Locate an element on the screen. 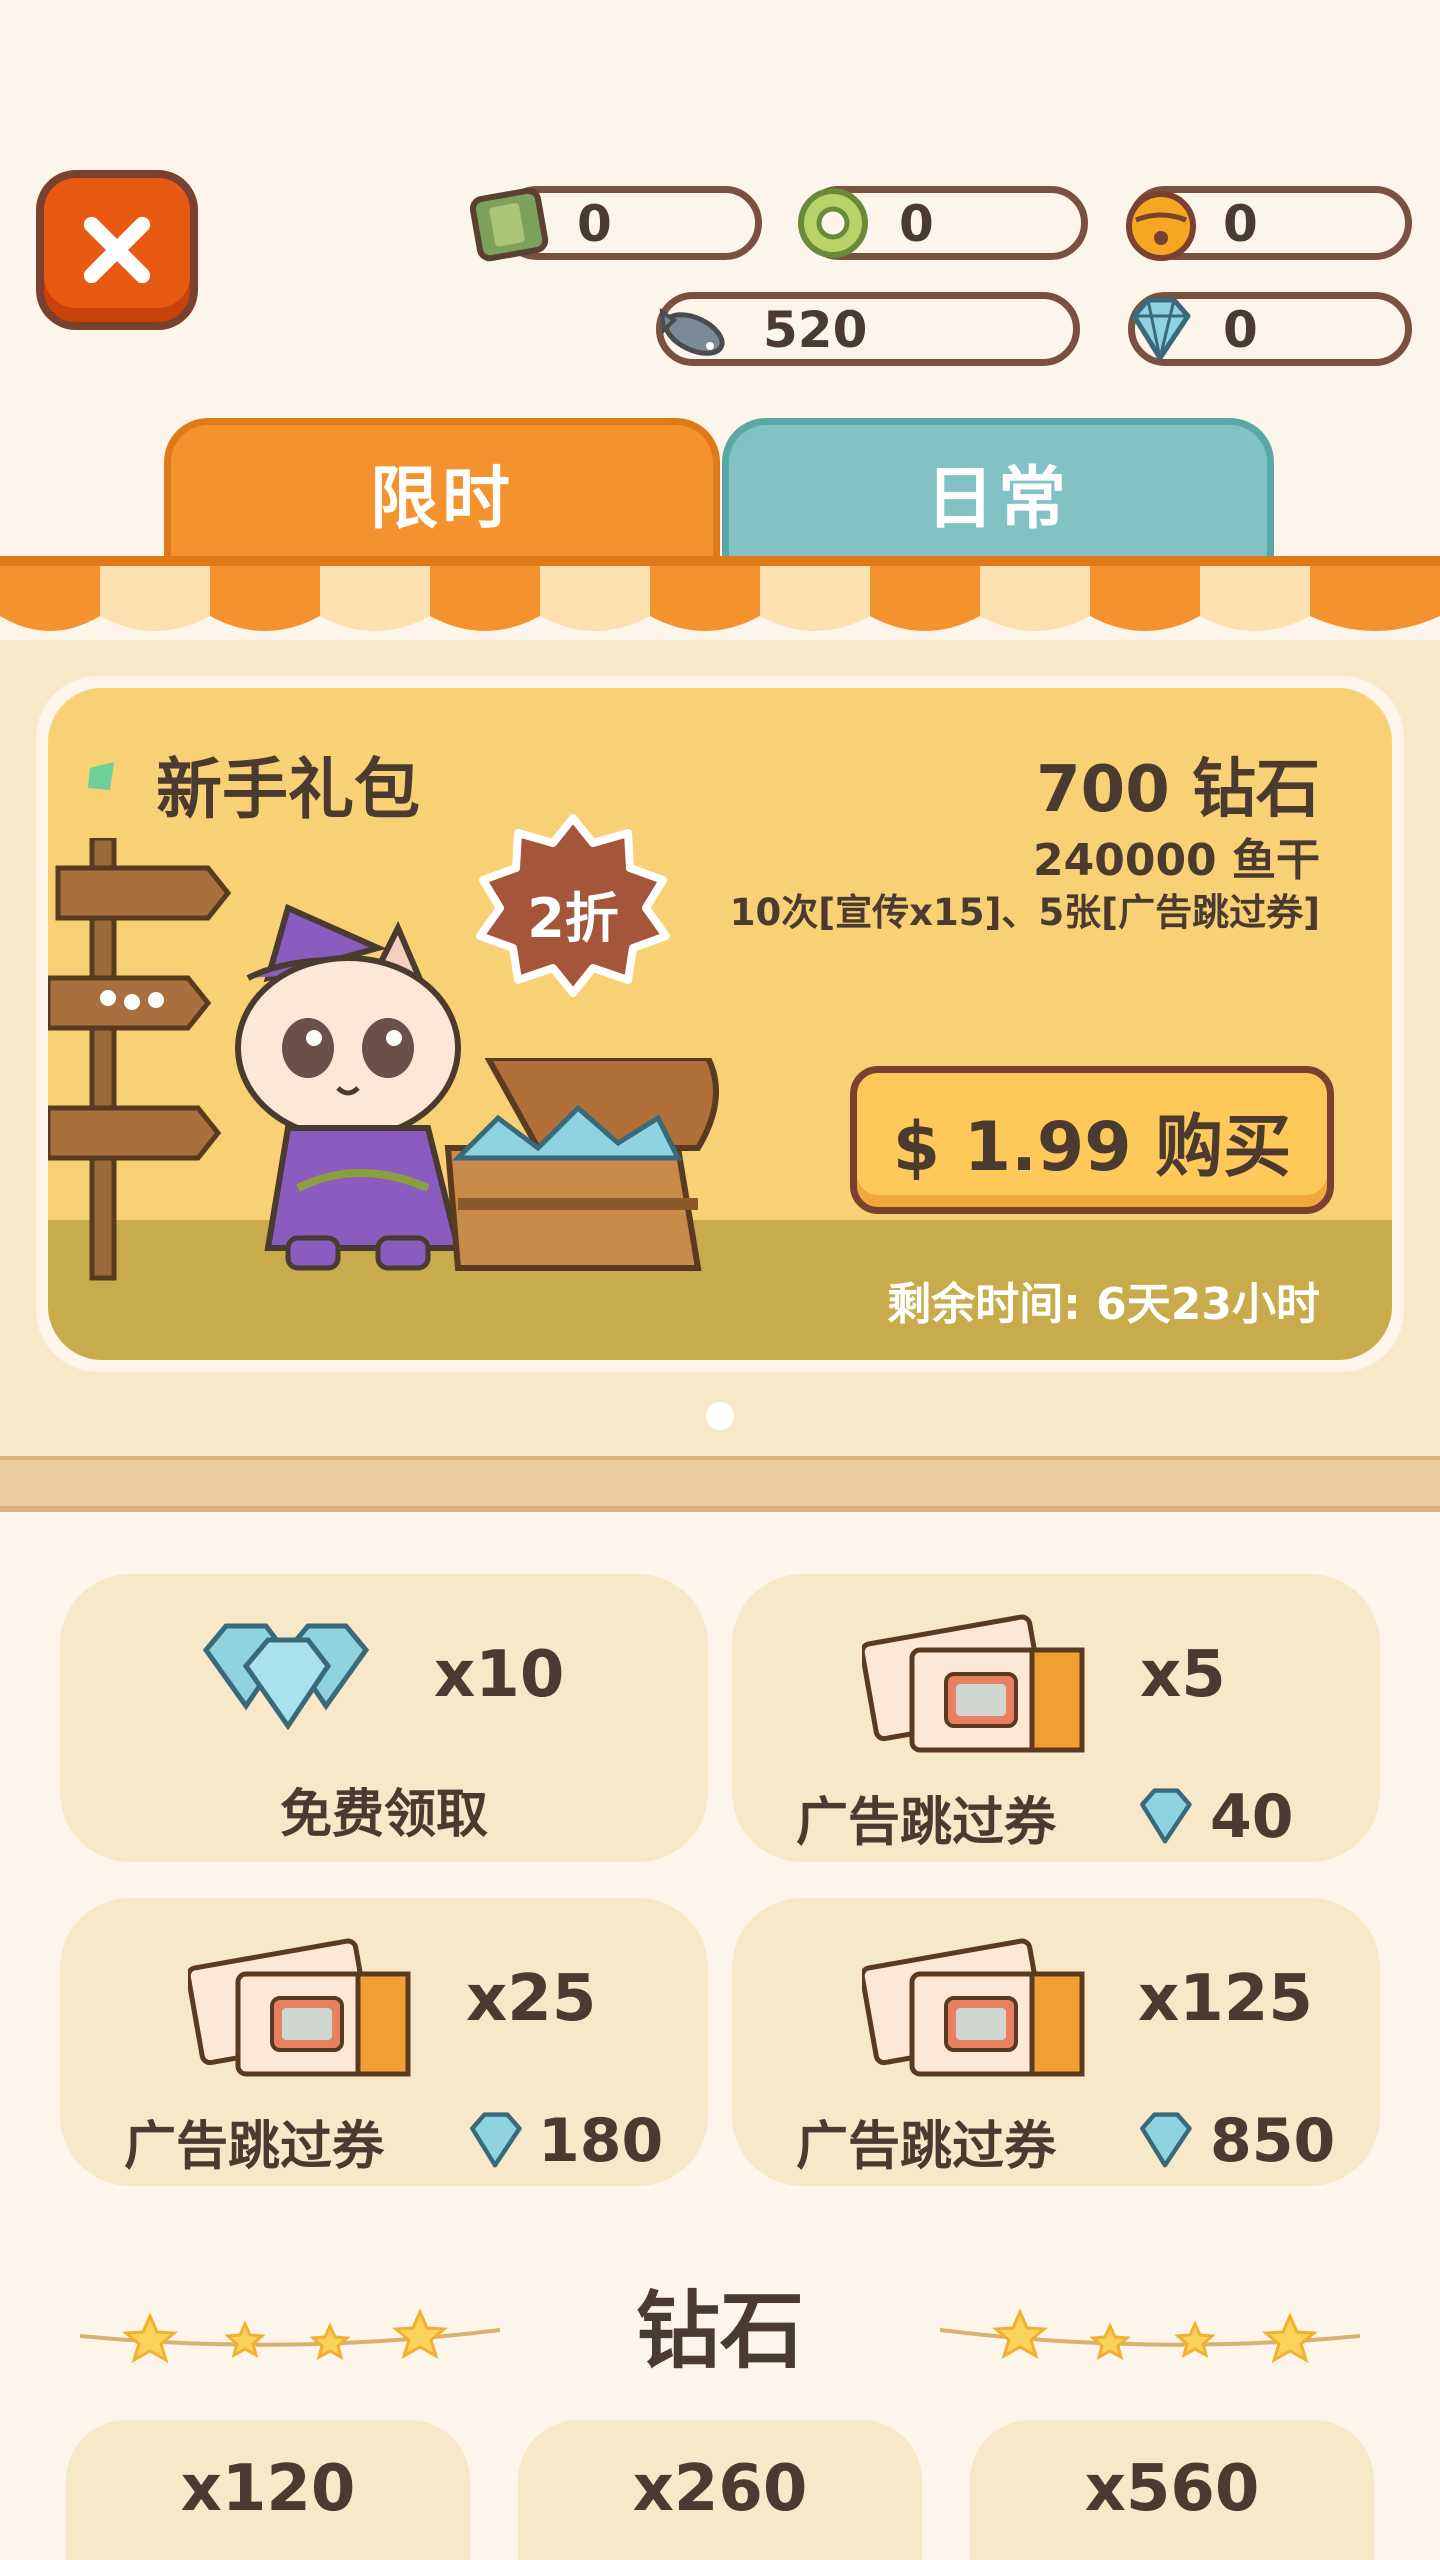 The height and width of the screenshot is (2560, 1440). signpost-illustration is located at coordinates (140, 1059).